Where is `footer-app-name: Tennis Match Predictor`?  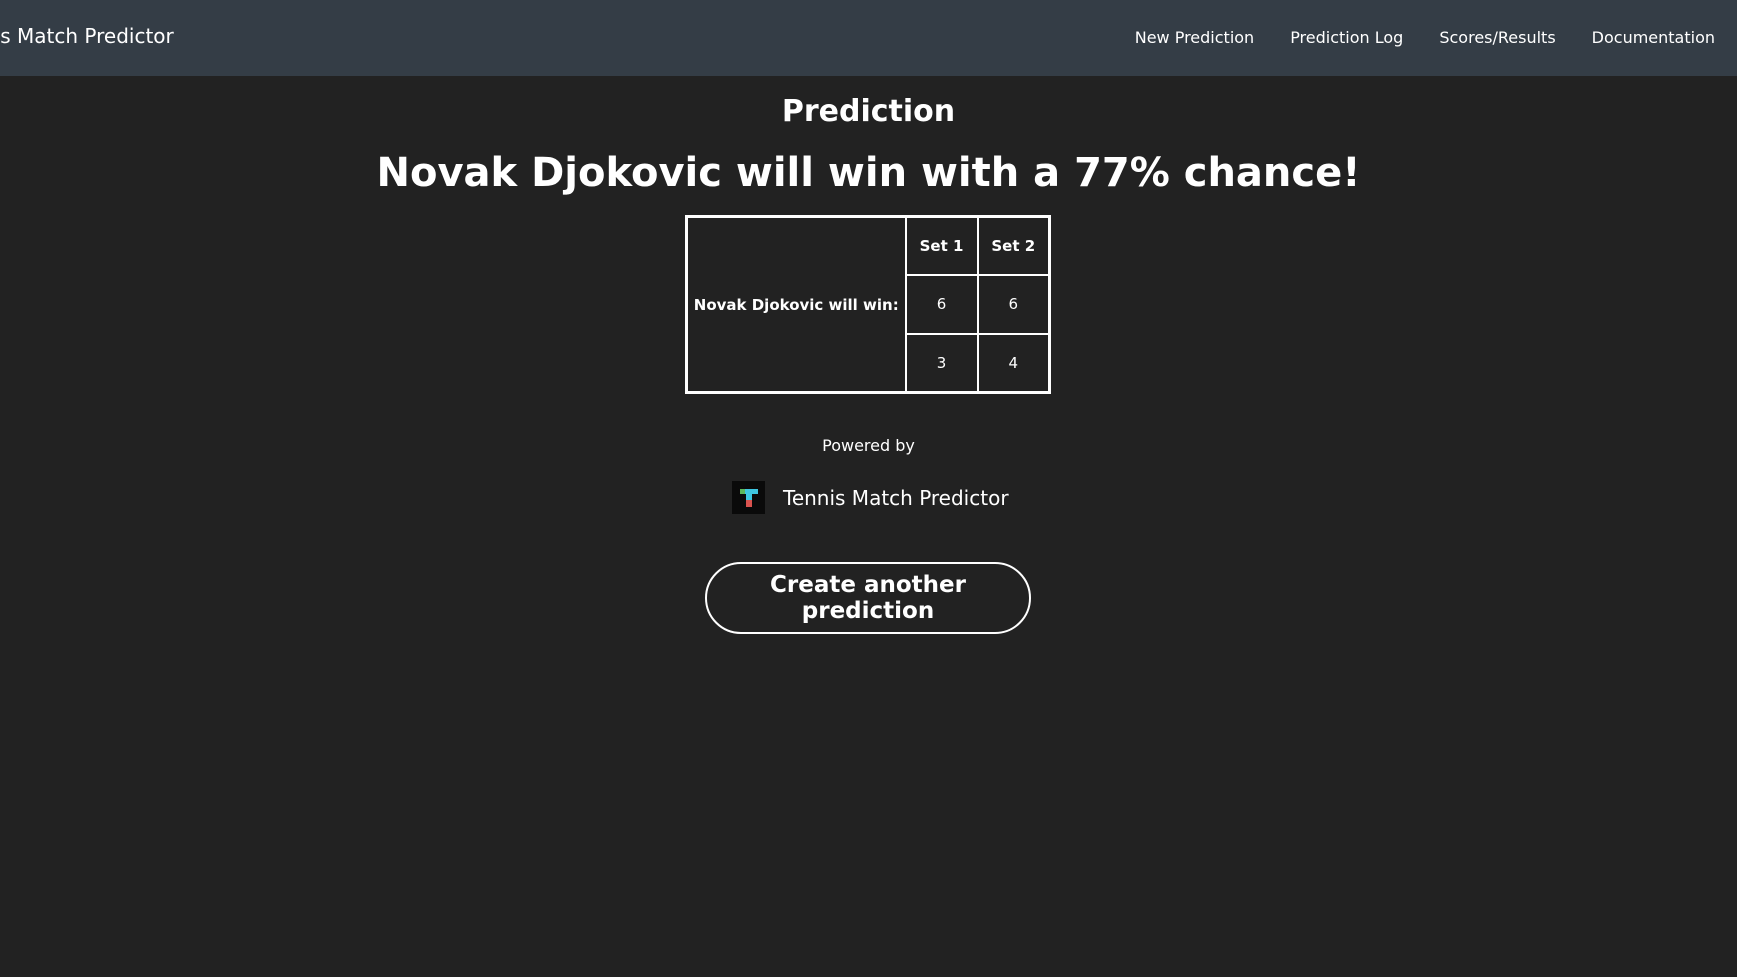
footer-app-name: Tennis Match Predictor is located at coordinates (896, 497).